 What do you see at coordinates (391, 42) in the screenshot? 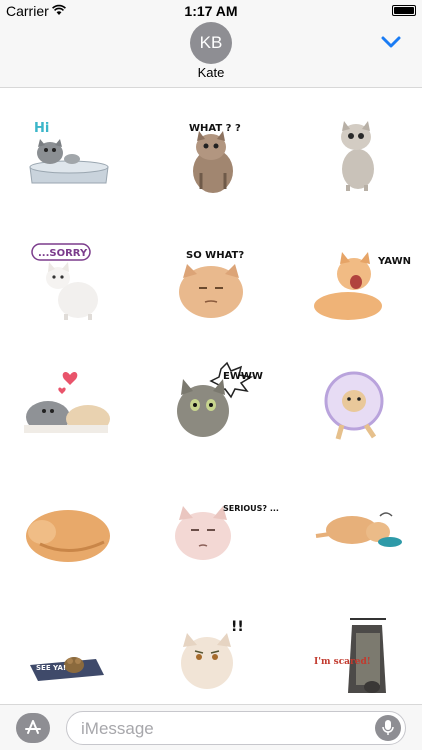
I see `chevron-down-icon` at bounding box center [391, 42].